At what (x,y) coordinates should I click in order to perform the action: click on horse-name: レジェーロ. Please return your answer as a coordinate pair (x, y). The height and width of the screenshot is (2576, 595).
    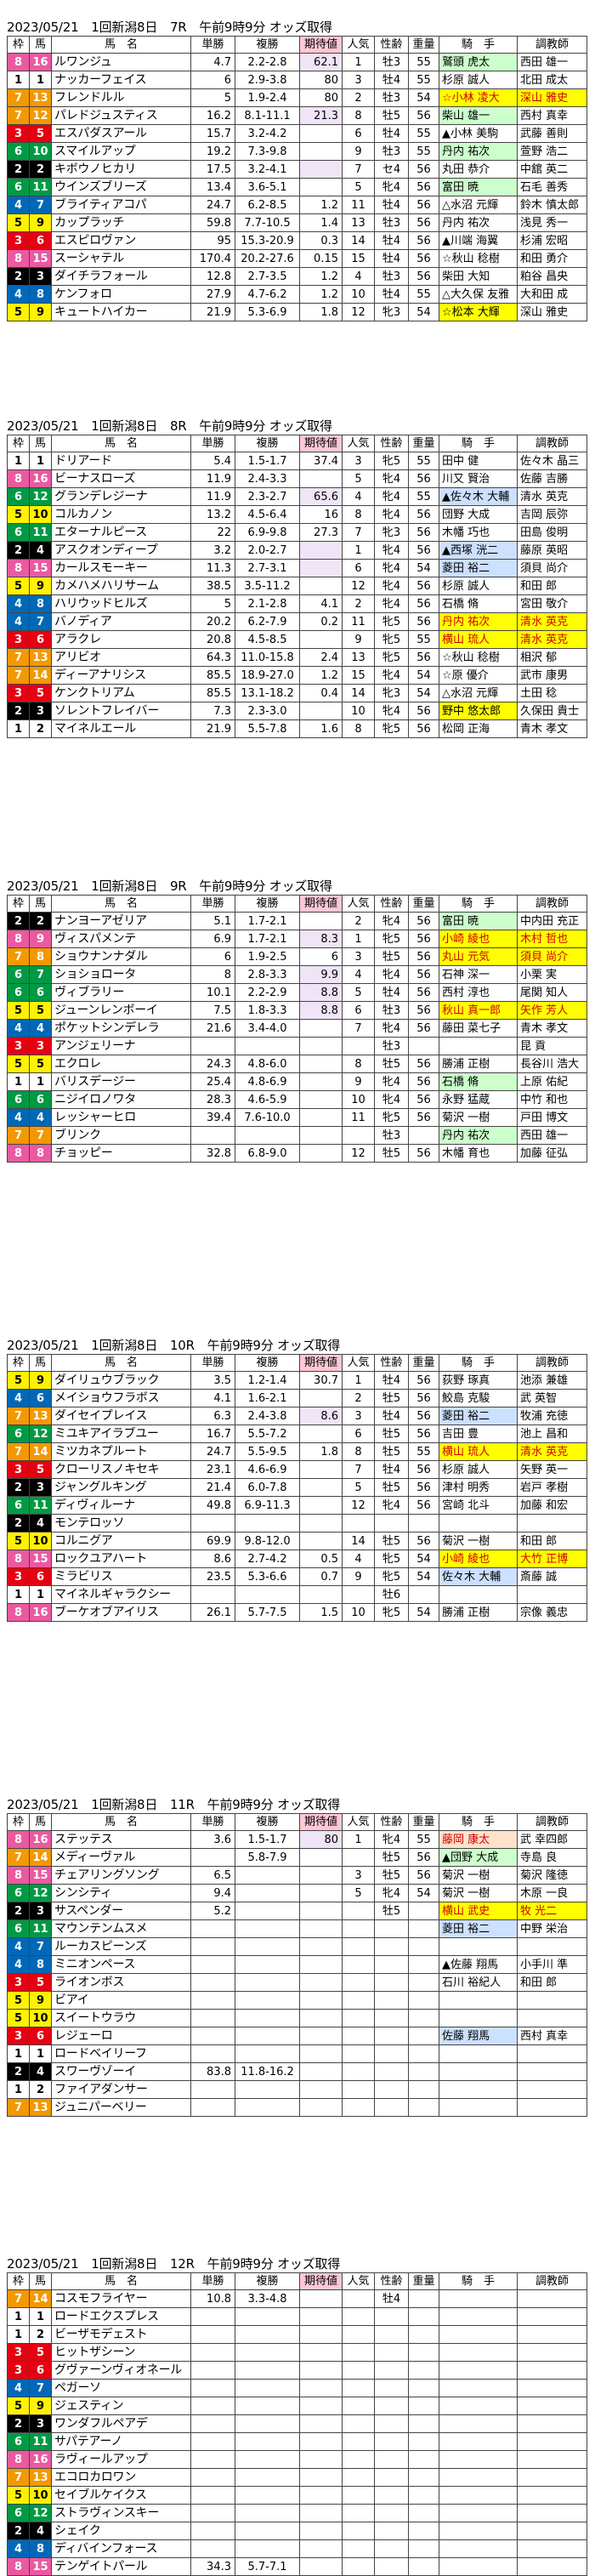
    Looking at the image, I should click on (121, 2036).